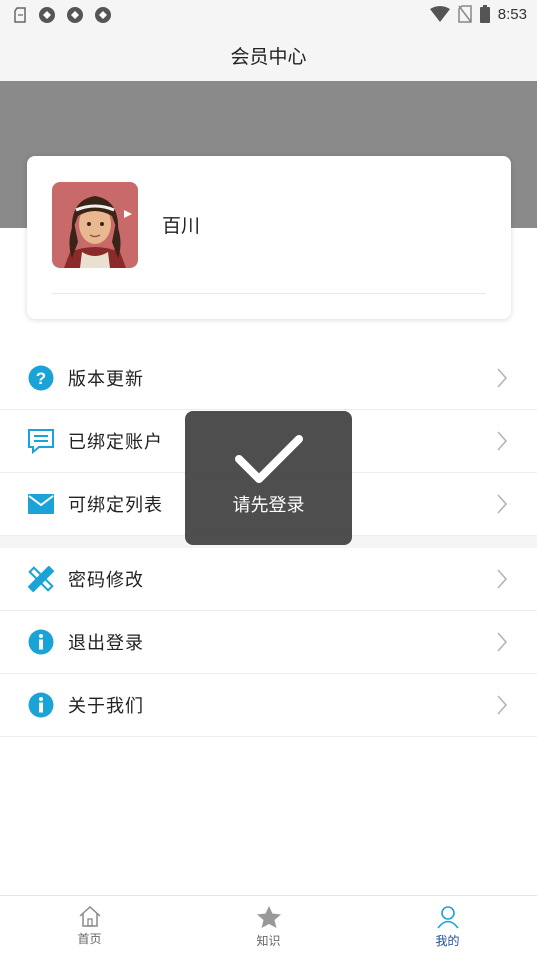 This screenshot has width=537, height=957. Describe the element at coordinates (115, 442) in the screenshot. I see `menu-label: 已绑定账户` at that location.